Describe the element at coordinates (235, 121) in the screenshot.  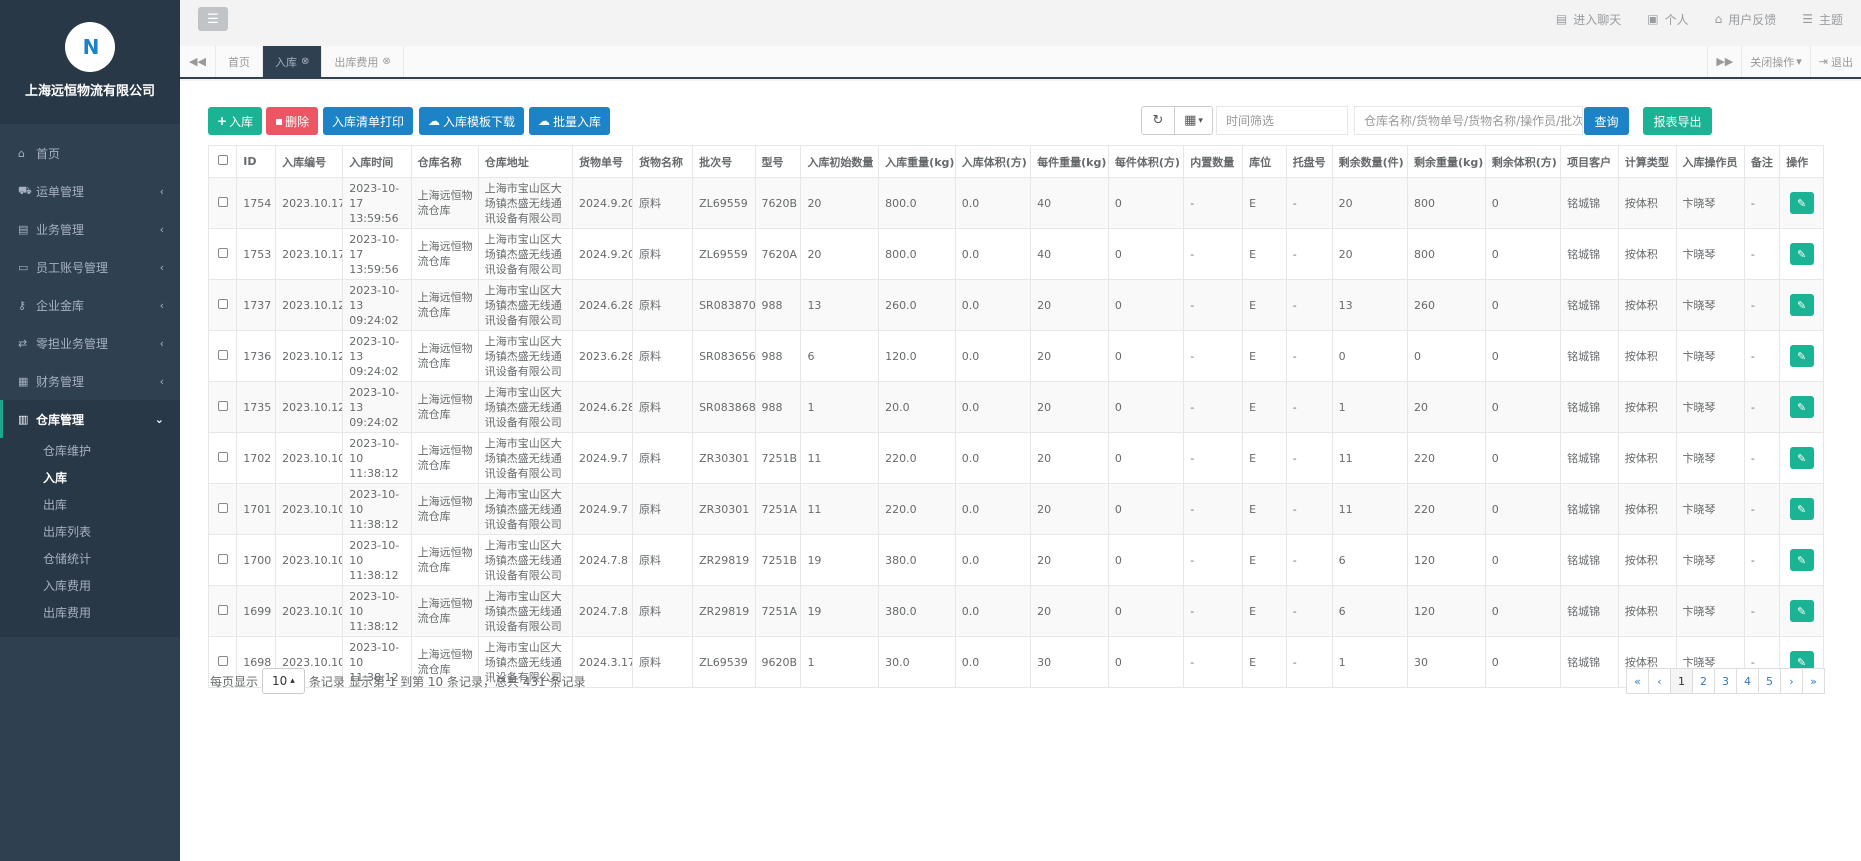
I see `add-inbound-button: + 入库` at that location.